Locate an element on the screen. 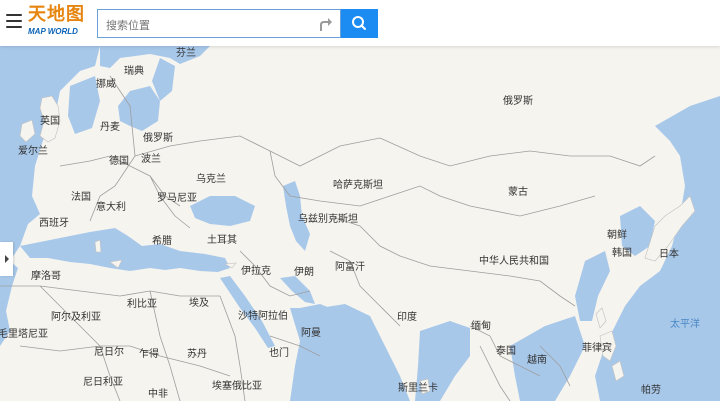 The image size is (720, 401). side-panel-toggle is located at coordinates (6, 259).